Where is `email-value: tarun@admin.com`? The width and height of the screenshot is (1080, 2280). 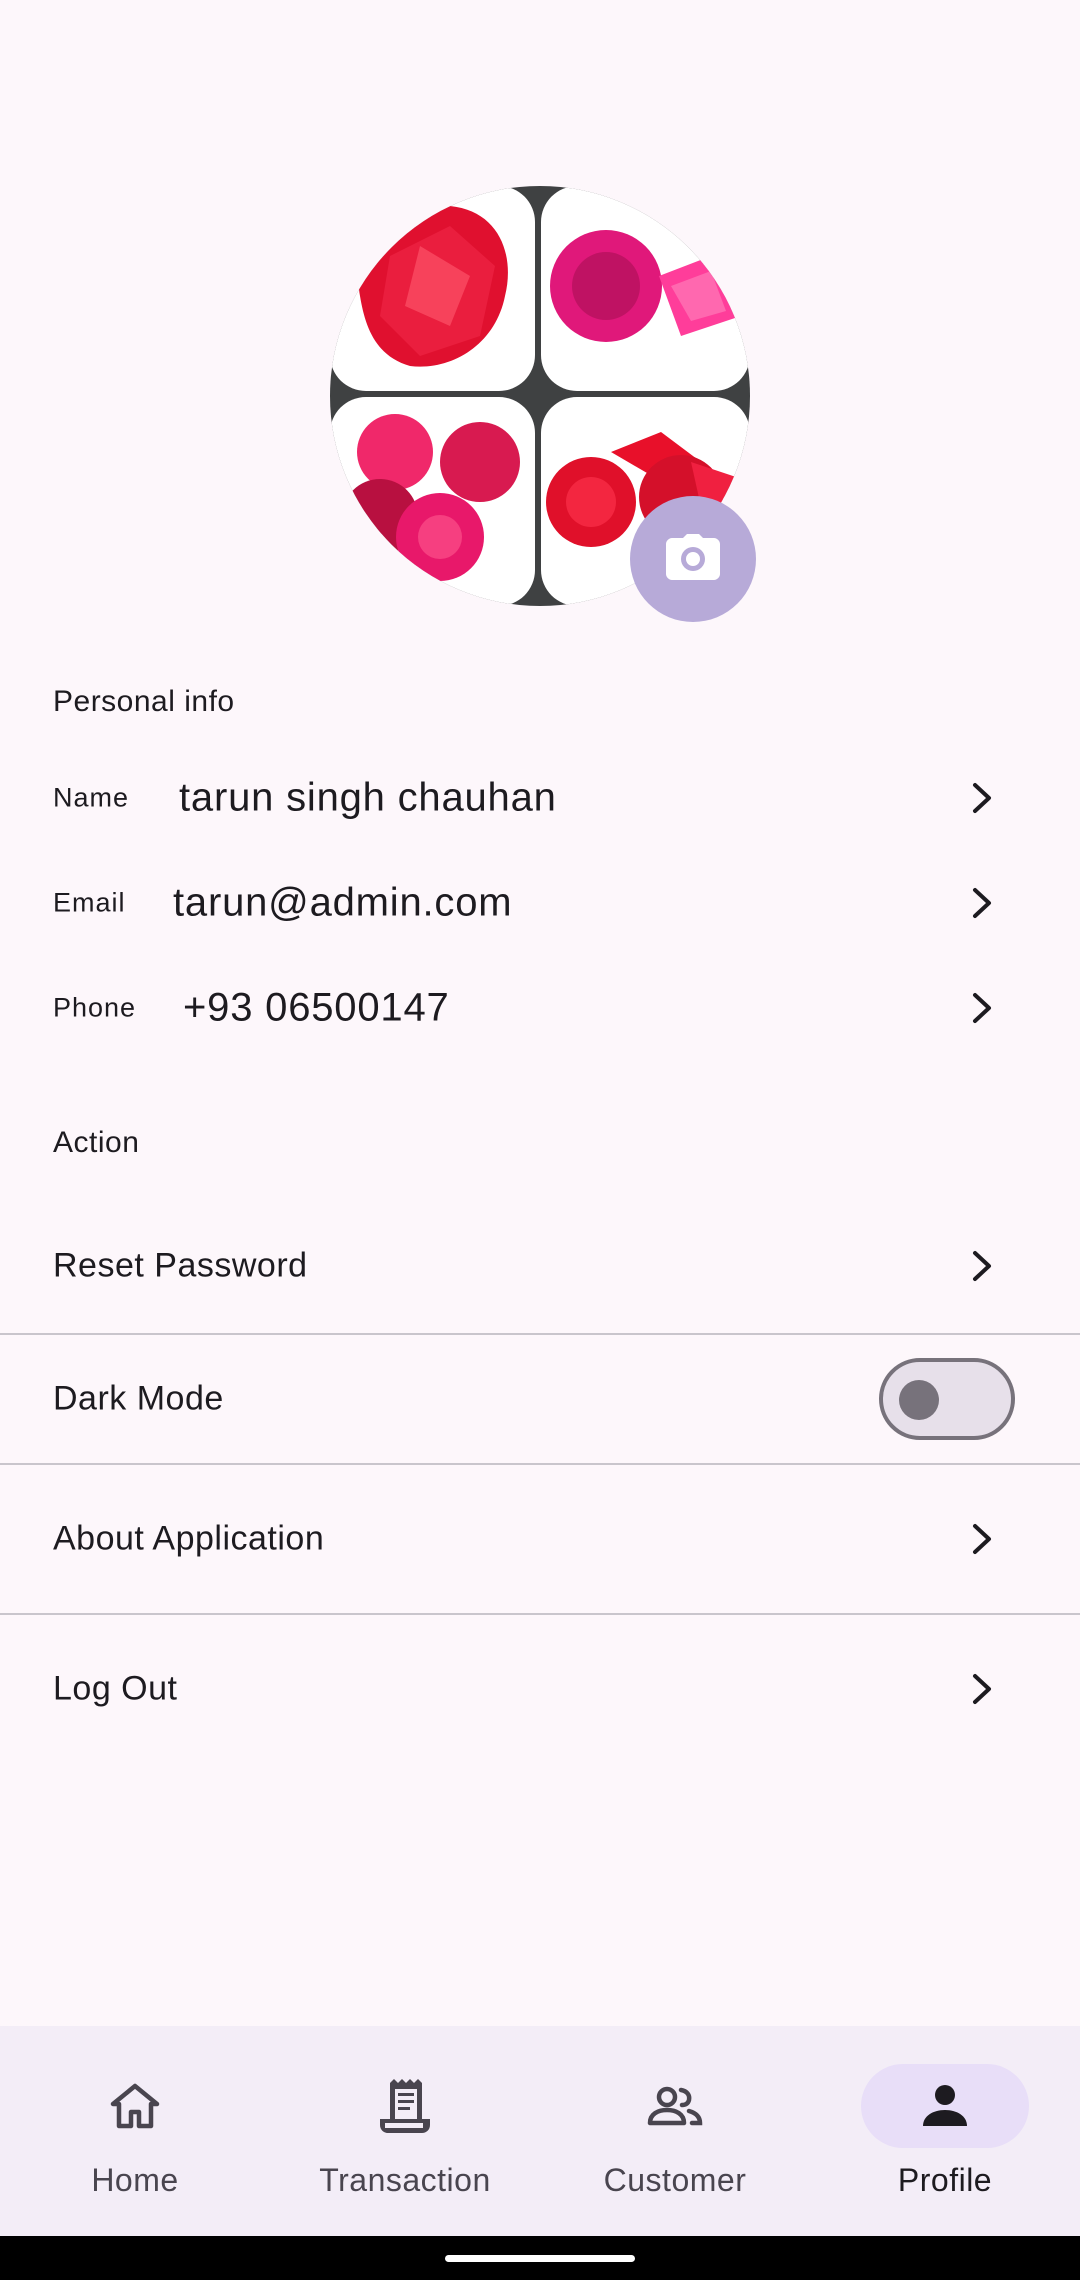
email-value: tarun@admin.com is located at coordinates (343, 902).